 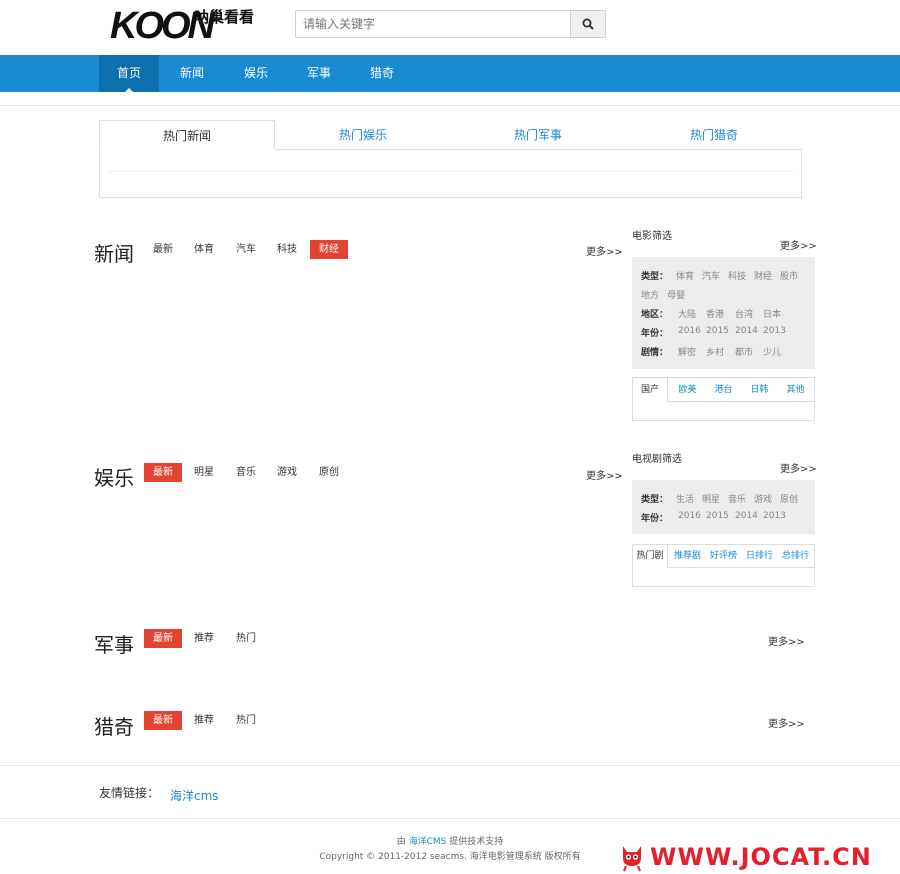 What do you see at coordinates (428, 842) in the screenshot?
I see `footer-credit-link: 海洋CMS` at bounding box center [428, 842].